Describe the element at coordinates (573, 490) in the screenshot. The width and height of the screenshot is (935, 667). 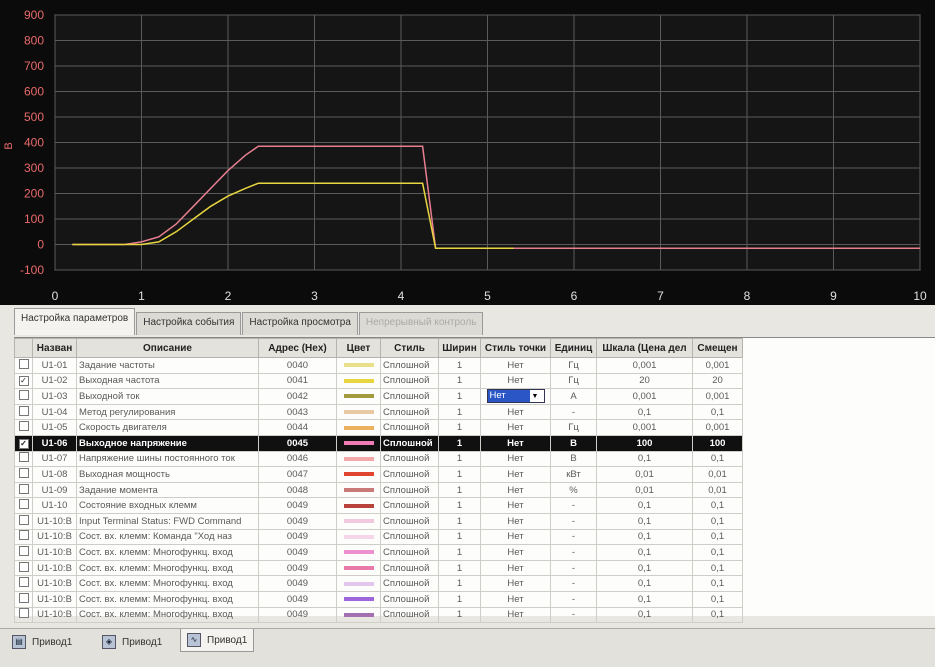
I see `cell-unit: %` at that location.